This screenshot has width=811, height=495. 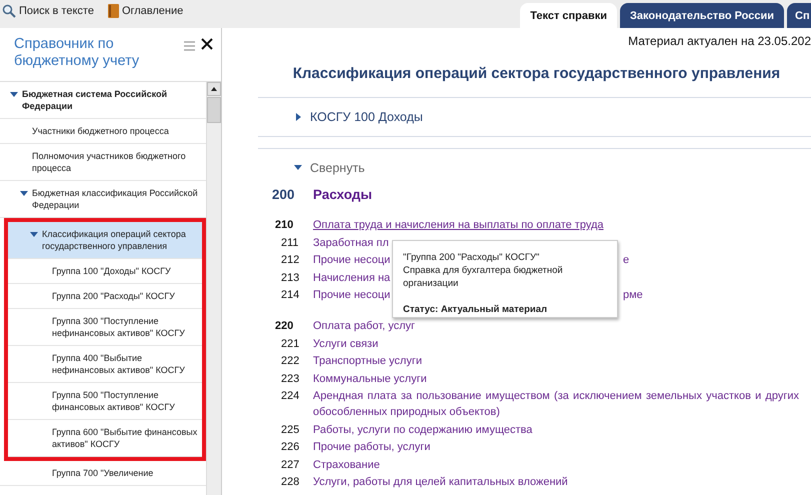 I want to click on scrollbar, so click(x=213, y=288).